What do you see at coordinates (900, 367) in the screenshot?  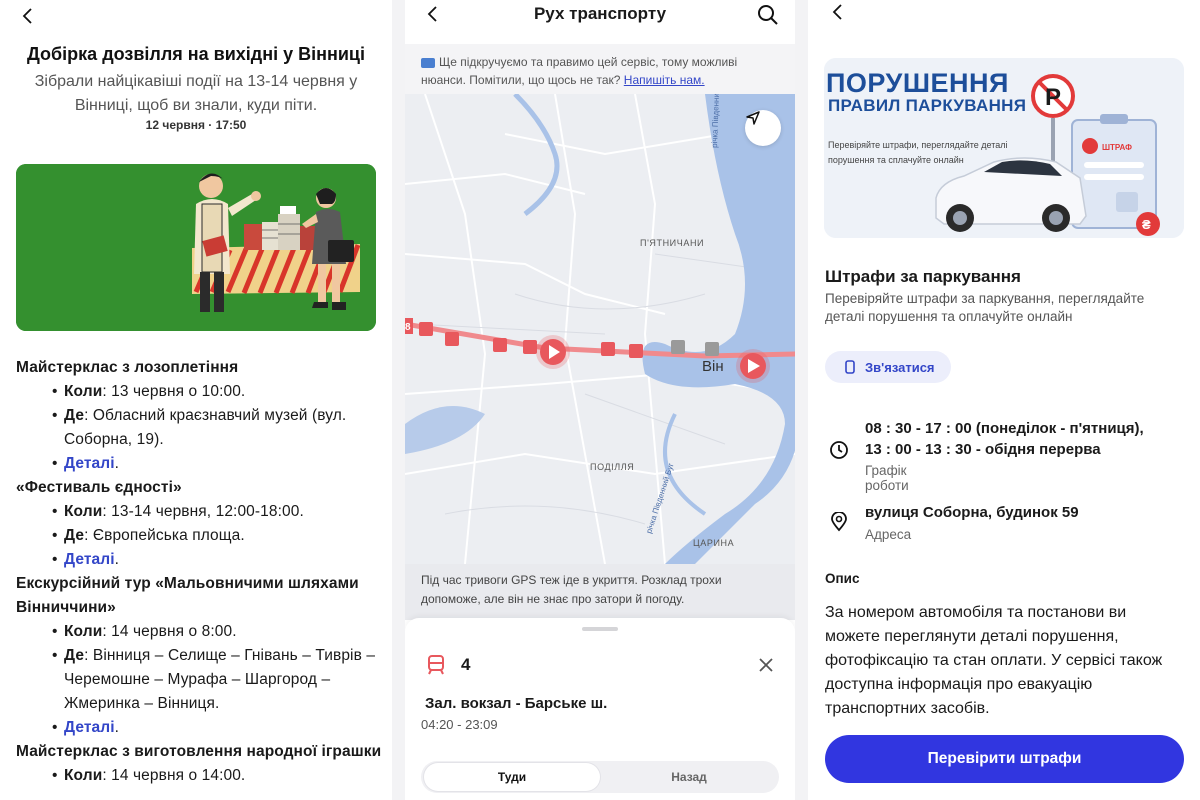 I see `contact-label: Зв'язатися` at bounding box center [900, 367].